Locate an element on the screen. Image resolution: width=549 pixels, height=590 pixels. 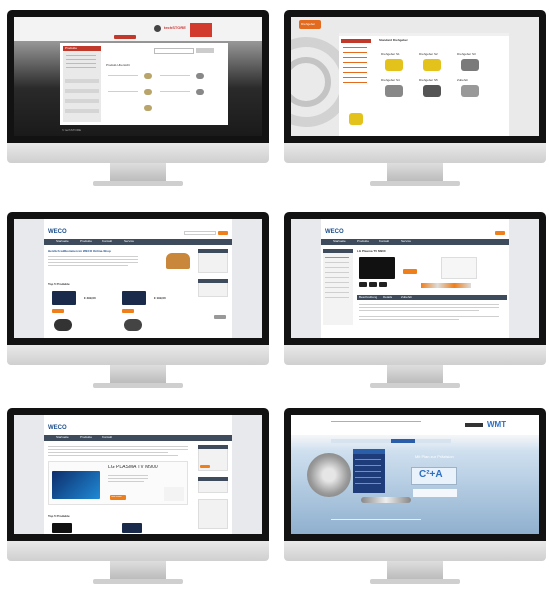
tab-item: Zubehör is located at coordinates (406, 297).